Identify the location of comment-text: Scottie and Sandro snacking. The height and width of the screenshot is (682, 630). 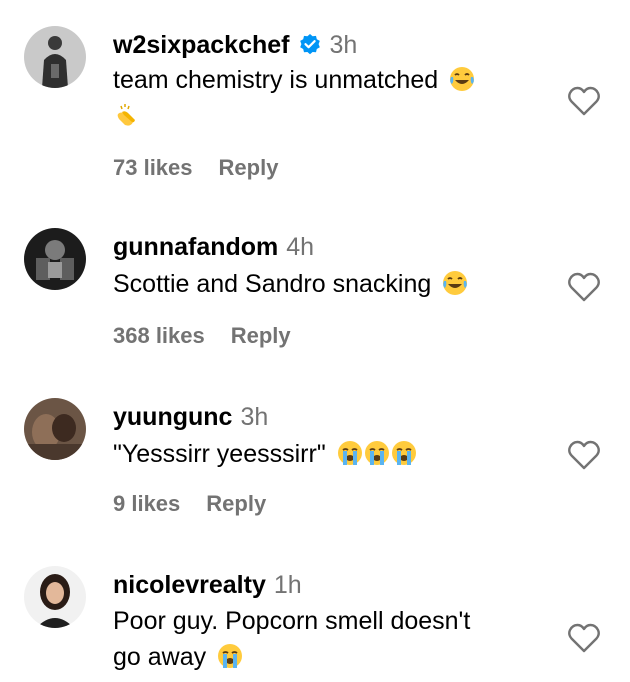
(328, 284).